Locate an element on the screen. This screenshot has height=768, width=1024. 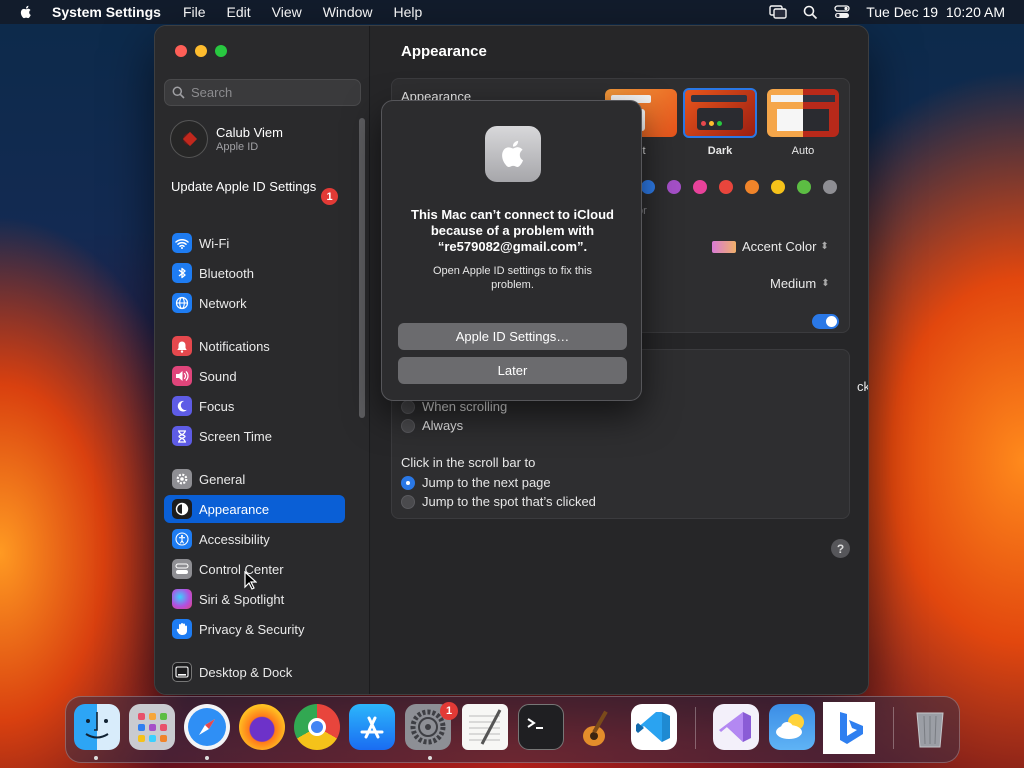
accent-red-swatch is located at coordinates (726, 187).